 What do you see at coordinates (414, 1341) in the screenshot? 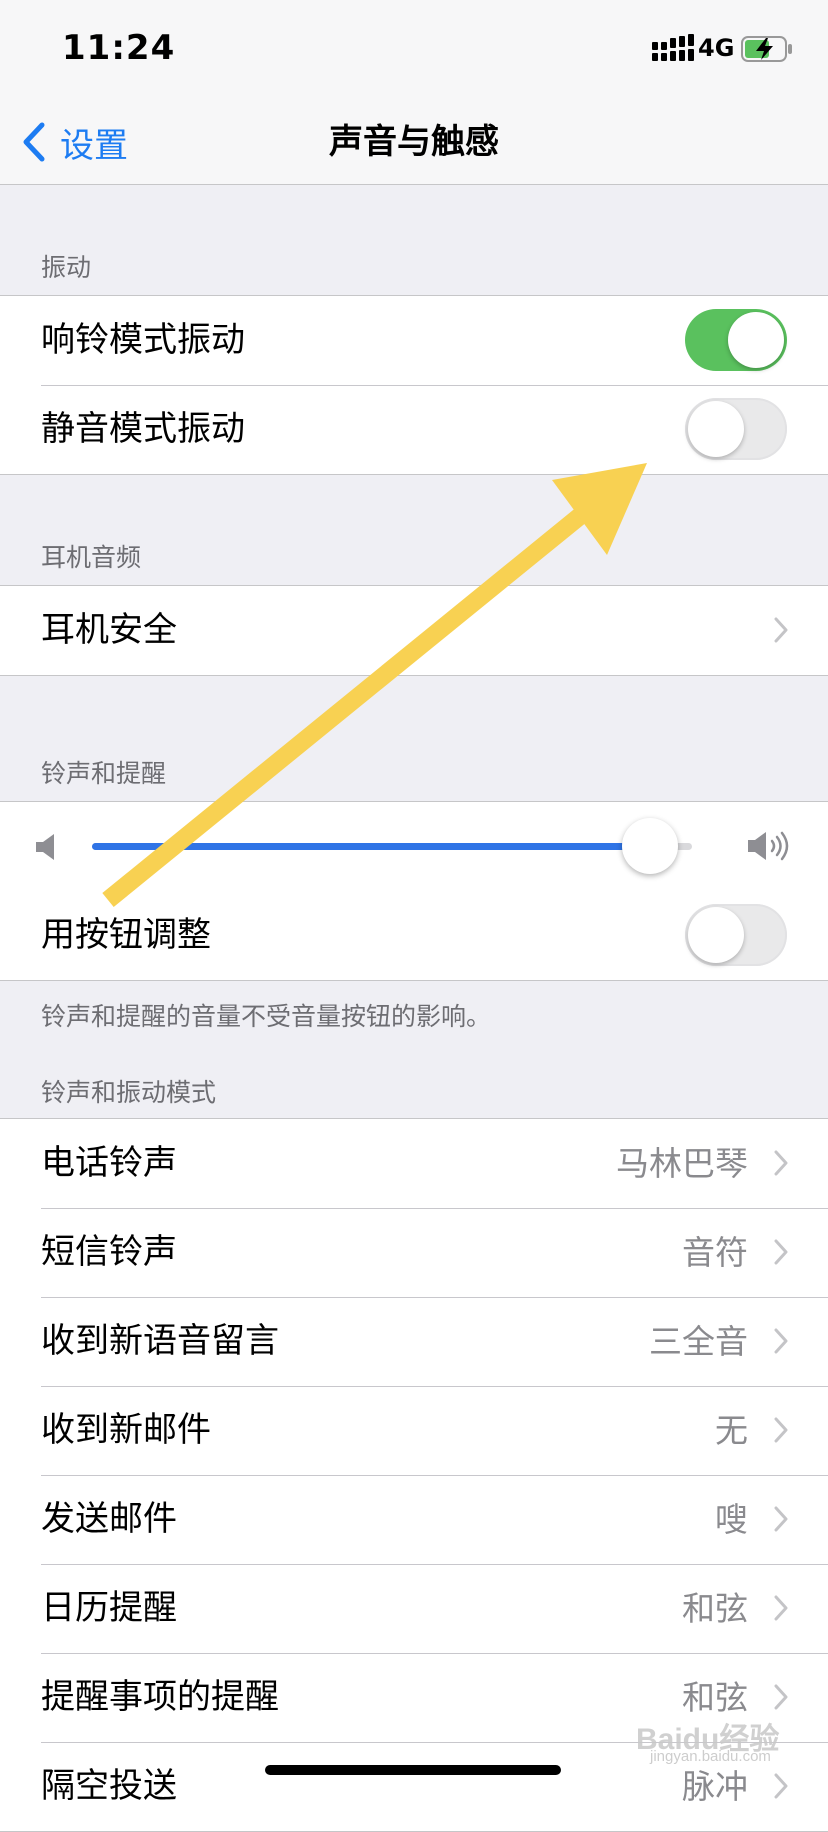
I see `list-item-new-voicemail: 收到新语音留言 三全音` at bounding box center [414, 1341].